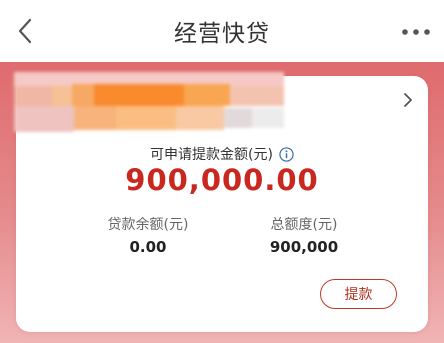 This screenshot has width=444, height=343. What do you see at coordinates (304, 235) in the screenshot?
I see `total-credit: 总额度(元) 900,000` at bounding box center [304, 235].